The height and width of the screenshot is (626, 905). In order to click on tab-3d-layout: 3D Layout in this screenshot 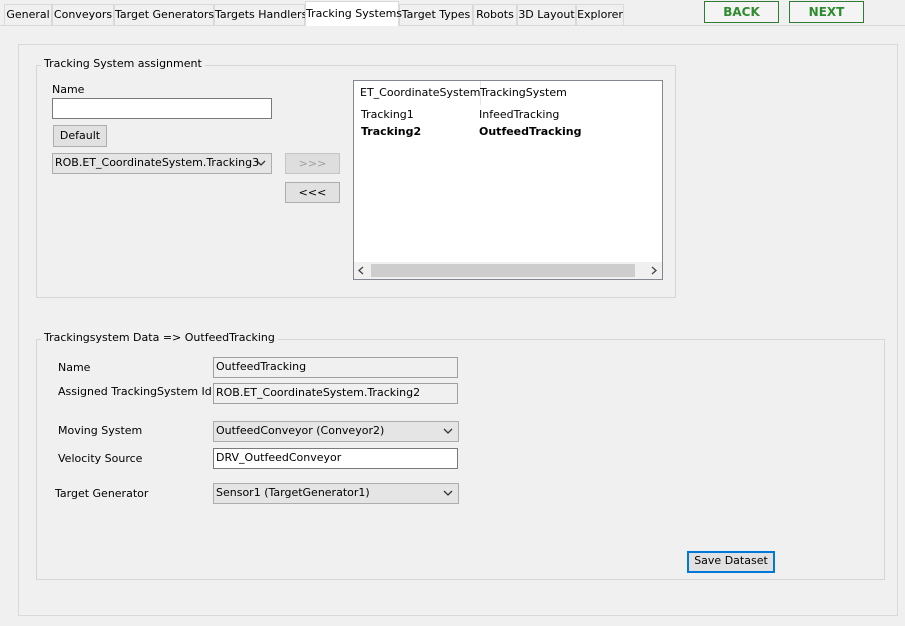, I will do `click(546, 14)`.